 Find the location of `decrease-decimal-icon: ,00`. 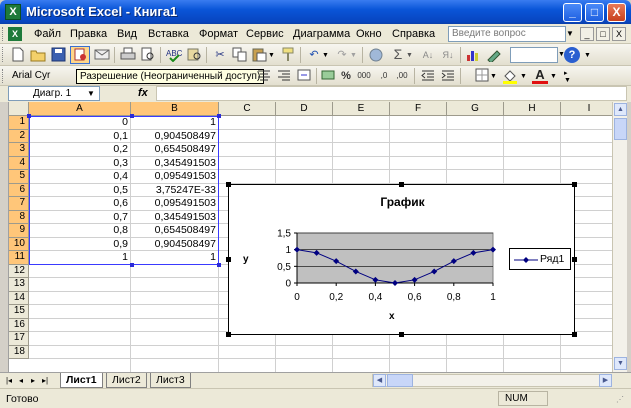

decrease-decimal-icon: ,00 is located at coordinates (402, 76).